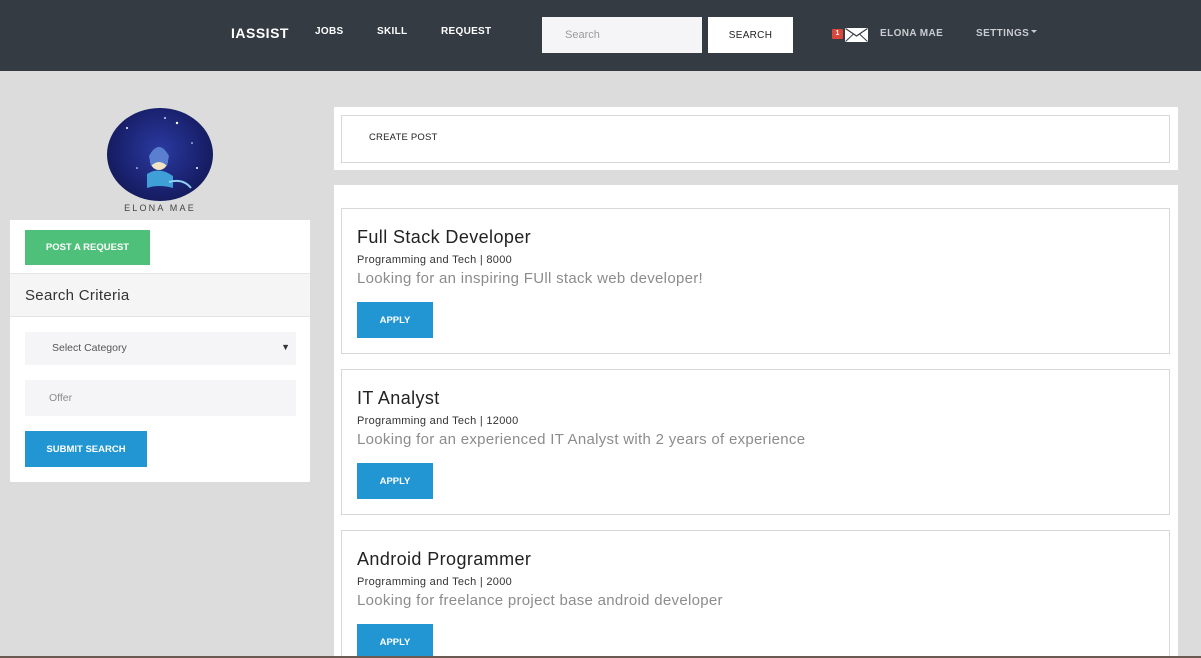 The image size is (1201, 658). Describe the element at coordinates (86, 449) in the screenshot. I see `submit-search-button: SUBMIT SEARCH` at that location.